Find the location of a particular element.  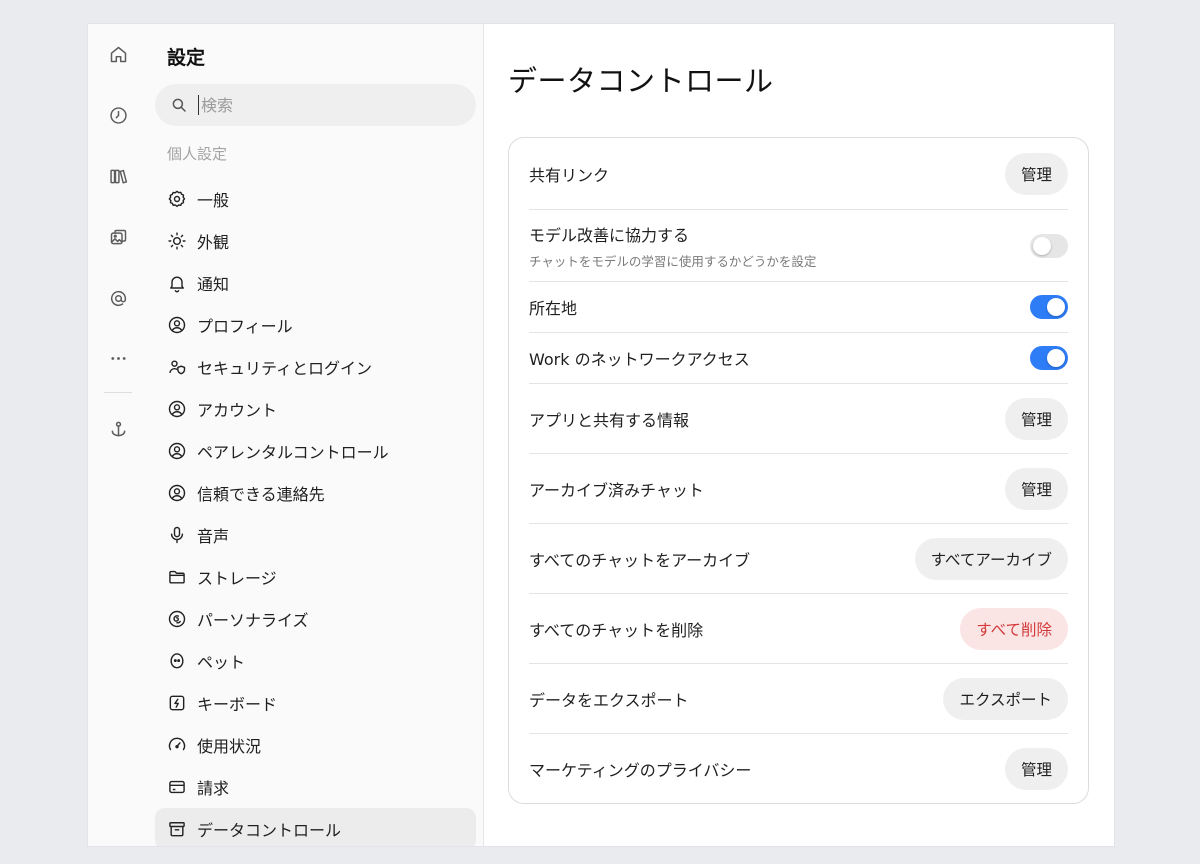

sidebar-item-label: プロフィール is located at coordinates (245, 326).